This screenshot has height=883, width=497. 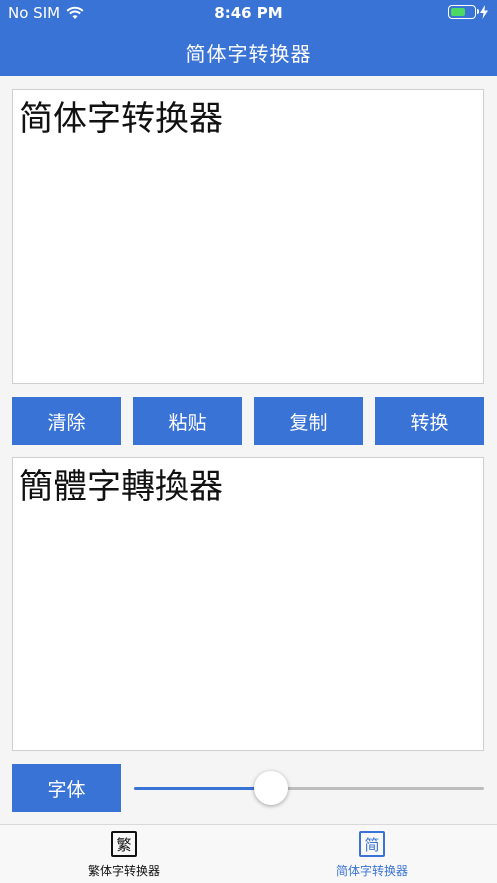 I want to click on page-title: 简体字转换器, so click(x=248, y=54).